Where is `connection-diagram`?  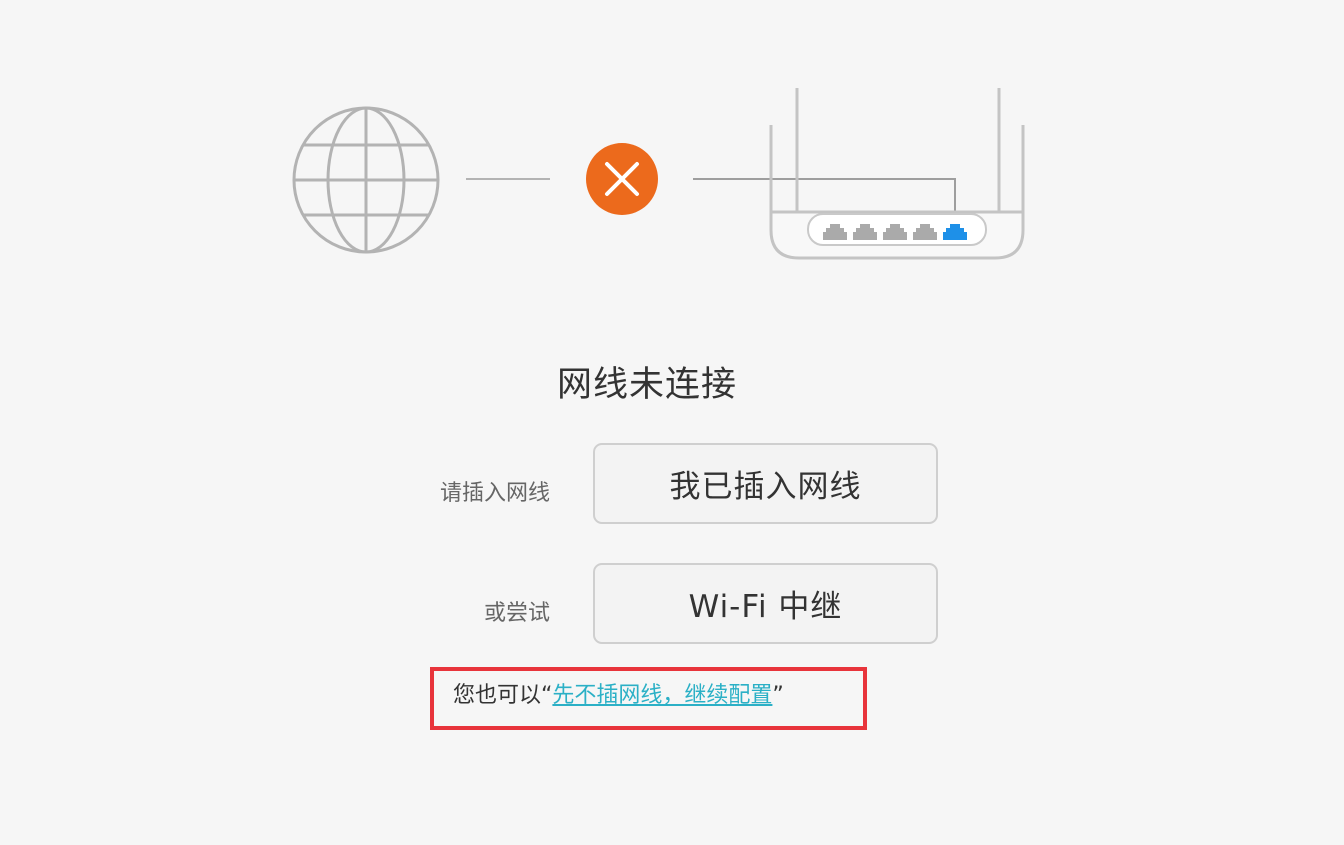
connection-diagram is located at coordinates (658, 174).